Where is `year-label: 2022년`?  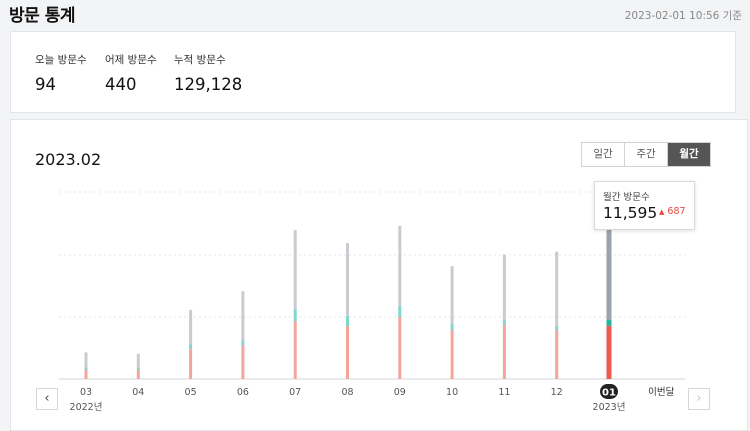 year-label: 2022년 is located at coordinates (86, 407).